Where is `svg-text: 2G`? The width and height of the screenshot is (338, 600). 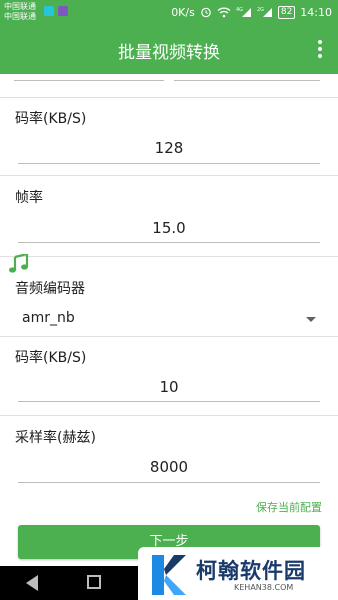 svg-text: 2G is located at coordinates (260, 10).